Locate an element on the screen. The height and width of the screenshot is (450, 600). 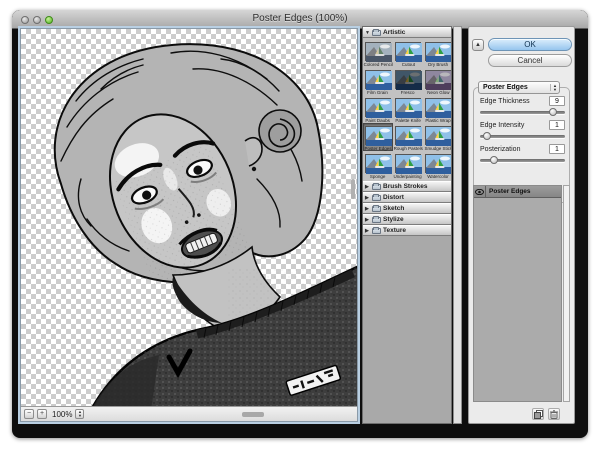
filter-thumbnail-label: Palette Knife is located at coordinates (408, 121).